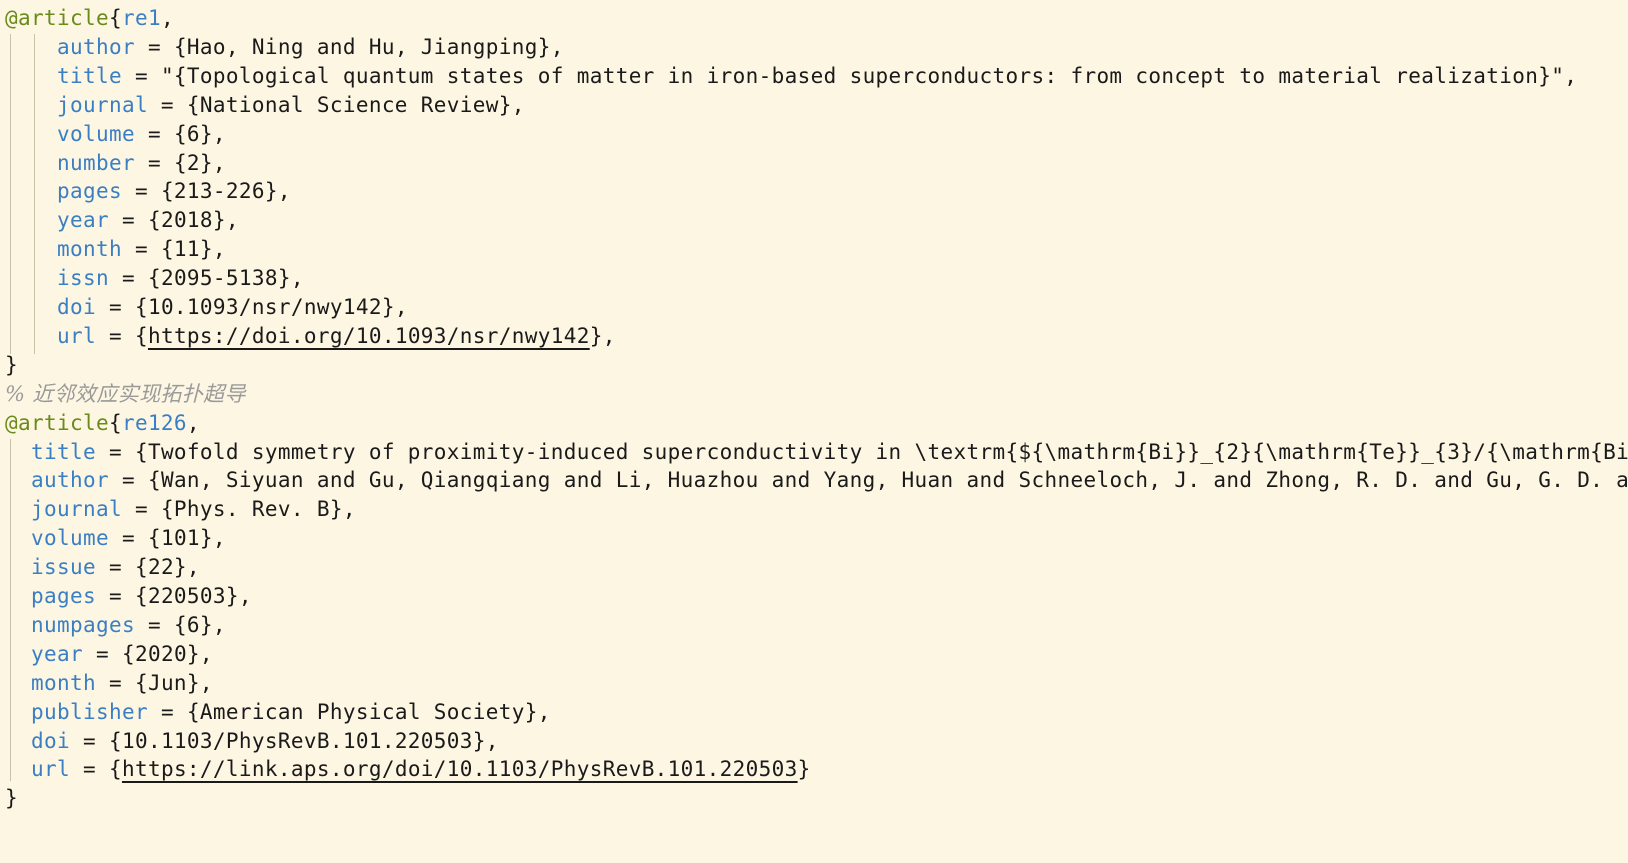 Image resolution: width=1628 pixels, height=863 pixels. I want to click on field-value: {2020},, so click(167, 653).